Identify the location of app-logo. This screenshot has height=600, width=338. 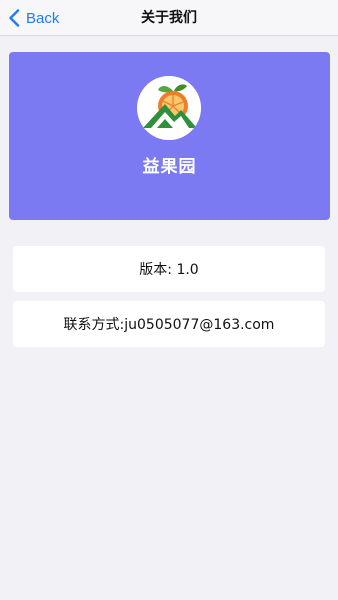
(169, 108).